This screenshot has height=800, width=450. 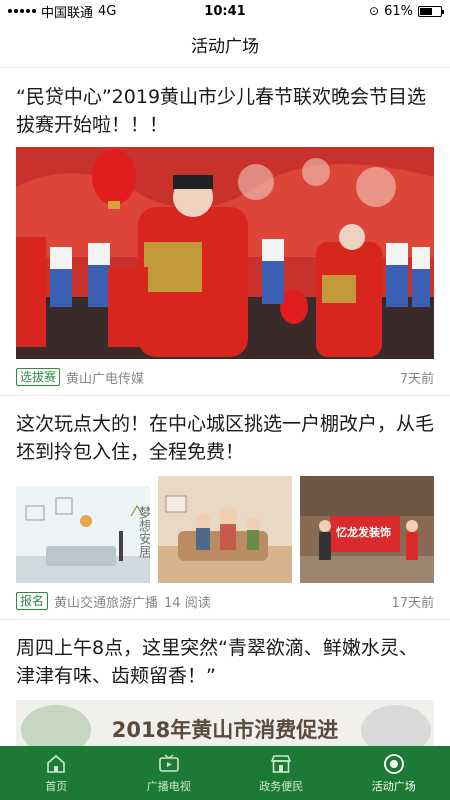 I want to click on page-title: 活动广场, so click(x=225, y=47).